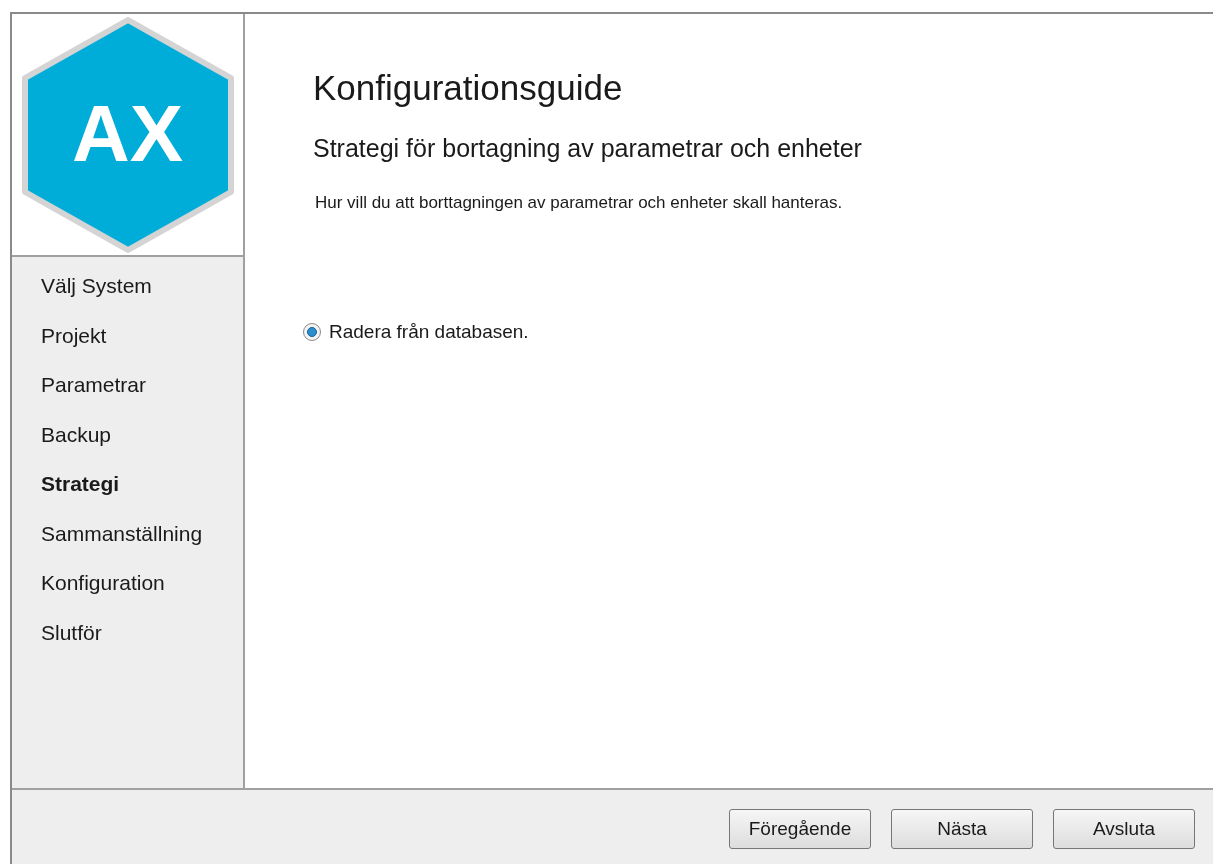 The width and height of the screenshot is (1213, 864). What do you see at coordinates (142, 641) in the screenshot?
I see `sidebar-item: Slutför` at bounding box center [142, 641].